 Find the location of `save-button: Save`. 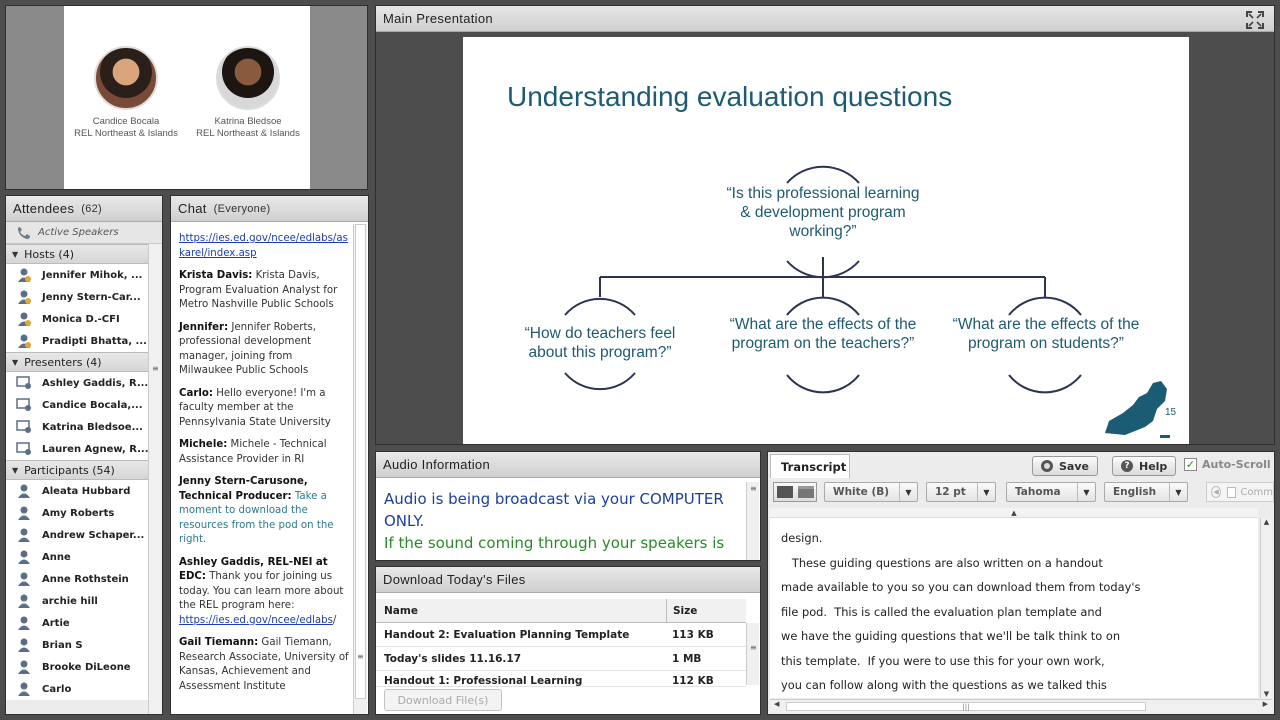

save-button: Save is located at coordinates (1065, 466).